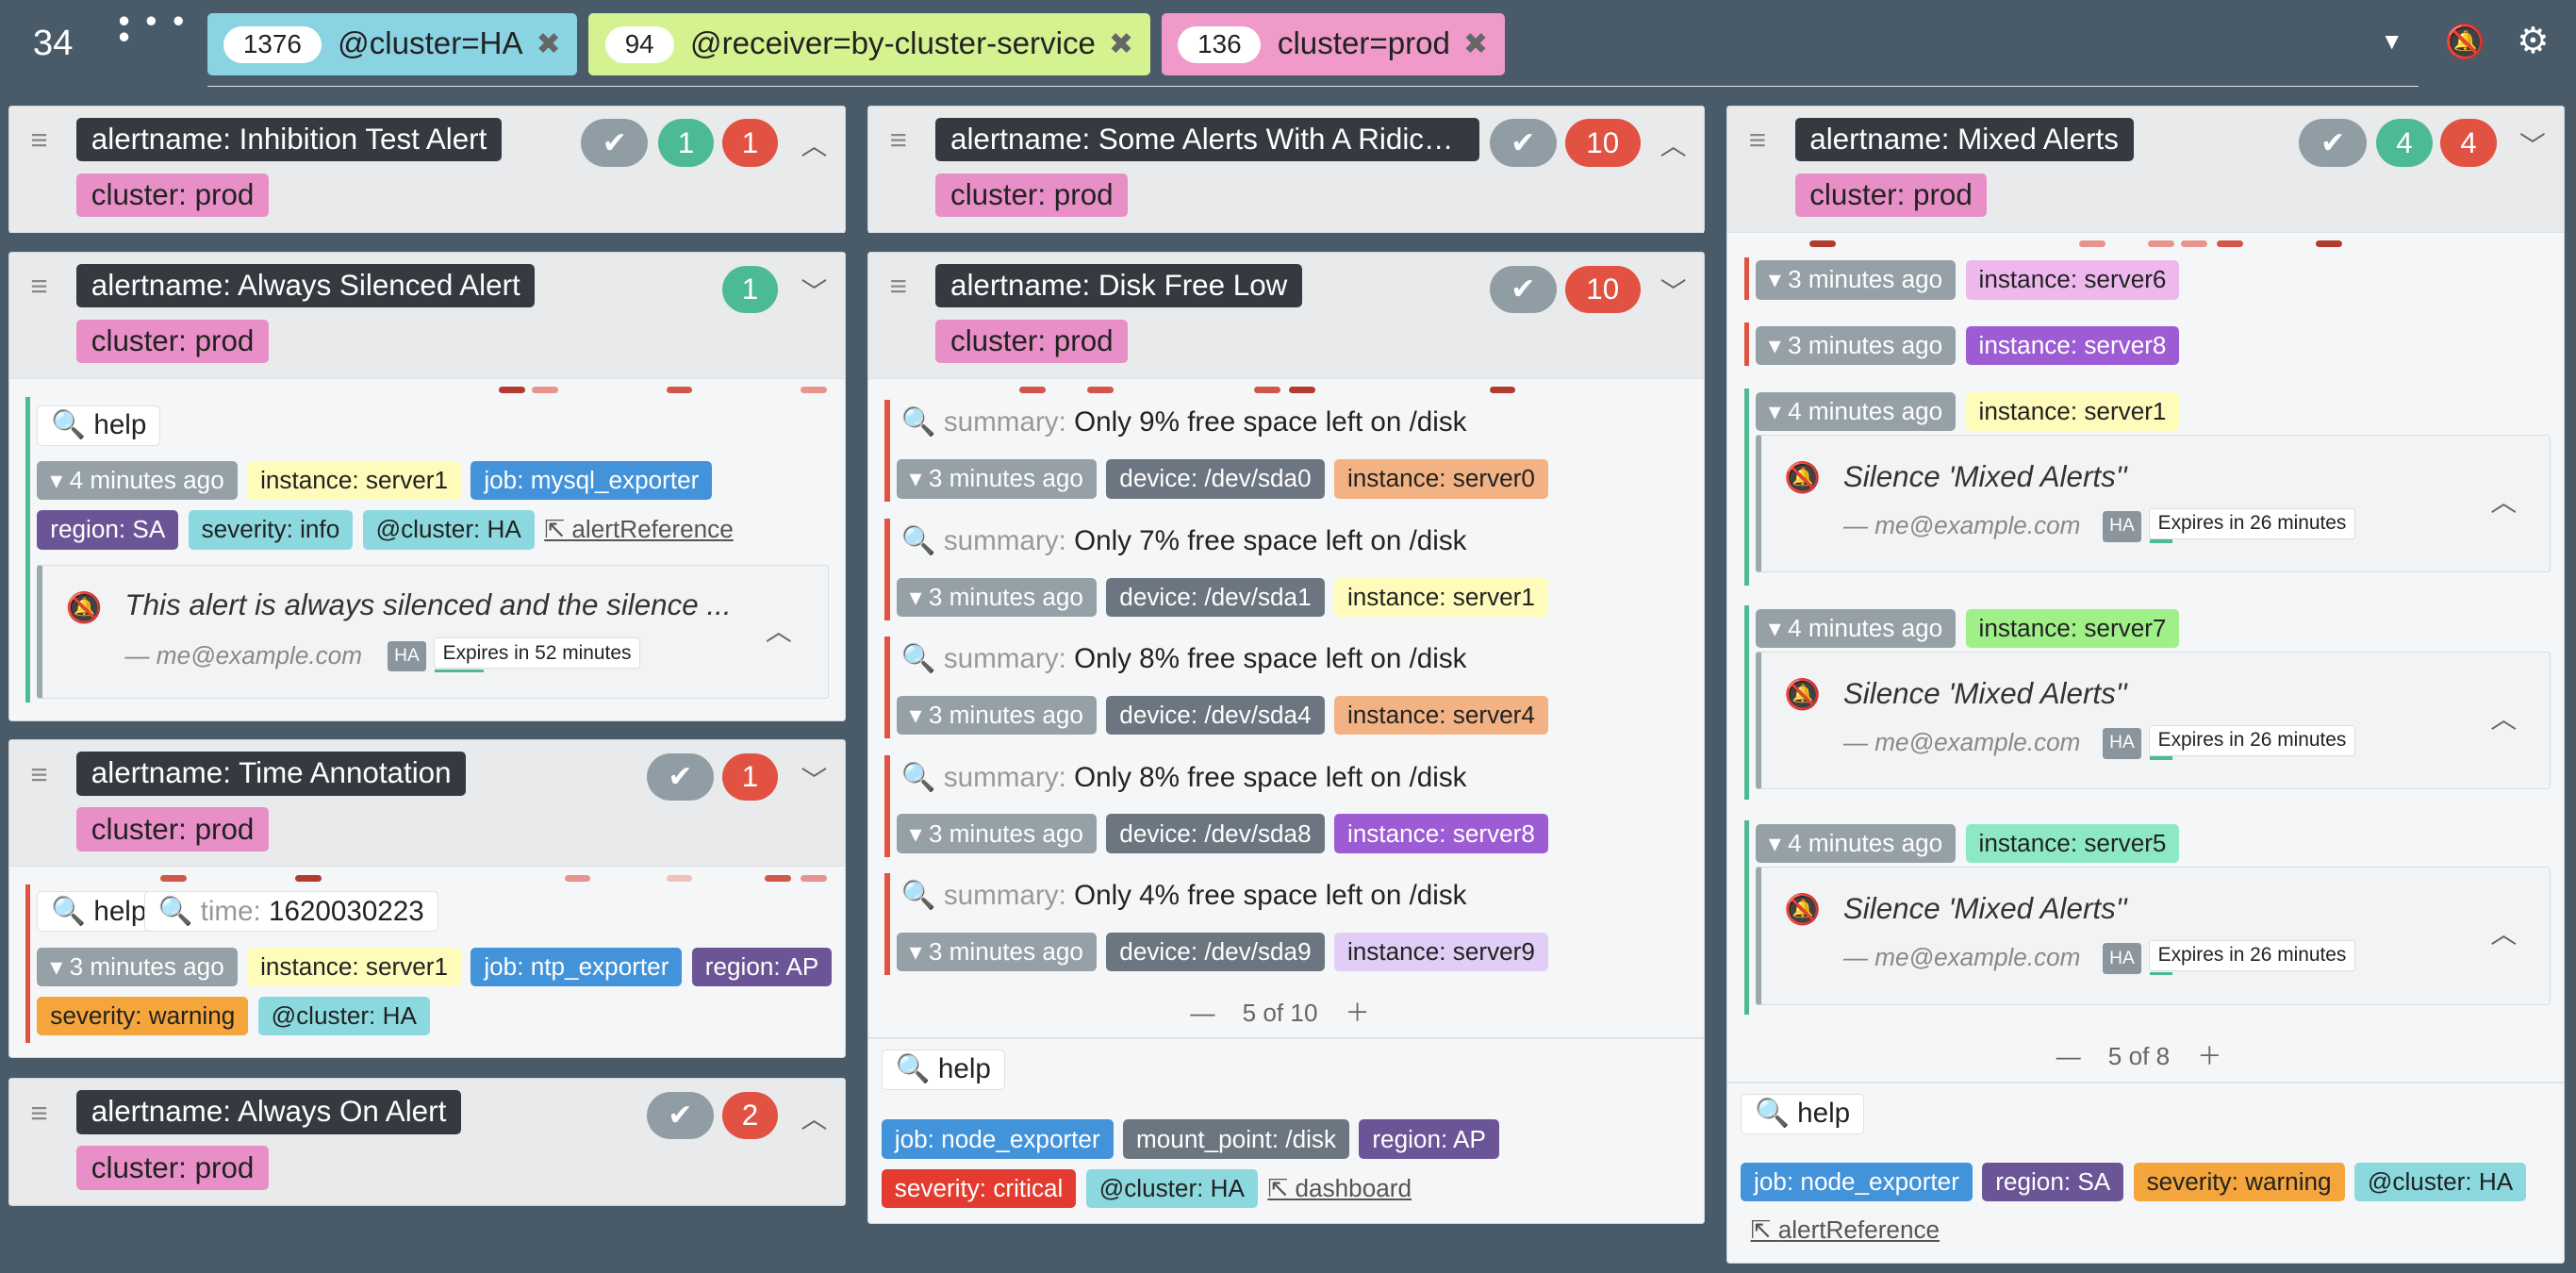 This screenshot has width=2576, height=1273. I want to click on device-label: device: /dev/sda9, so click(1215, 952).